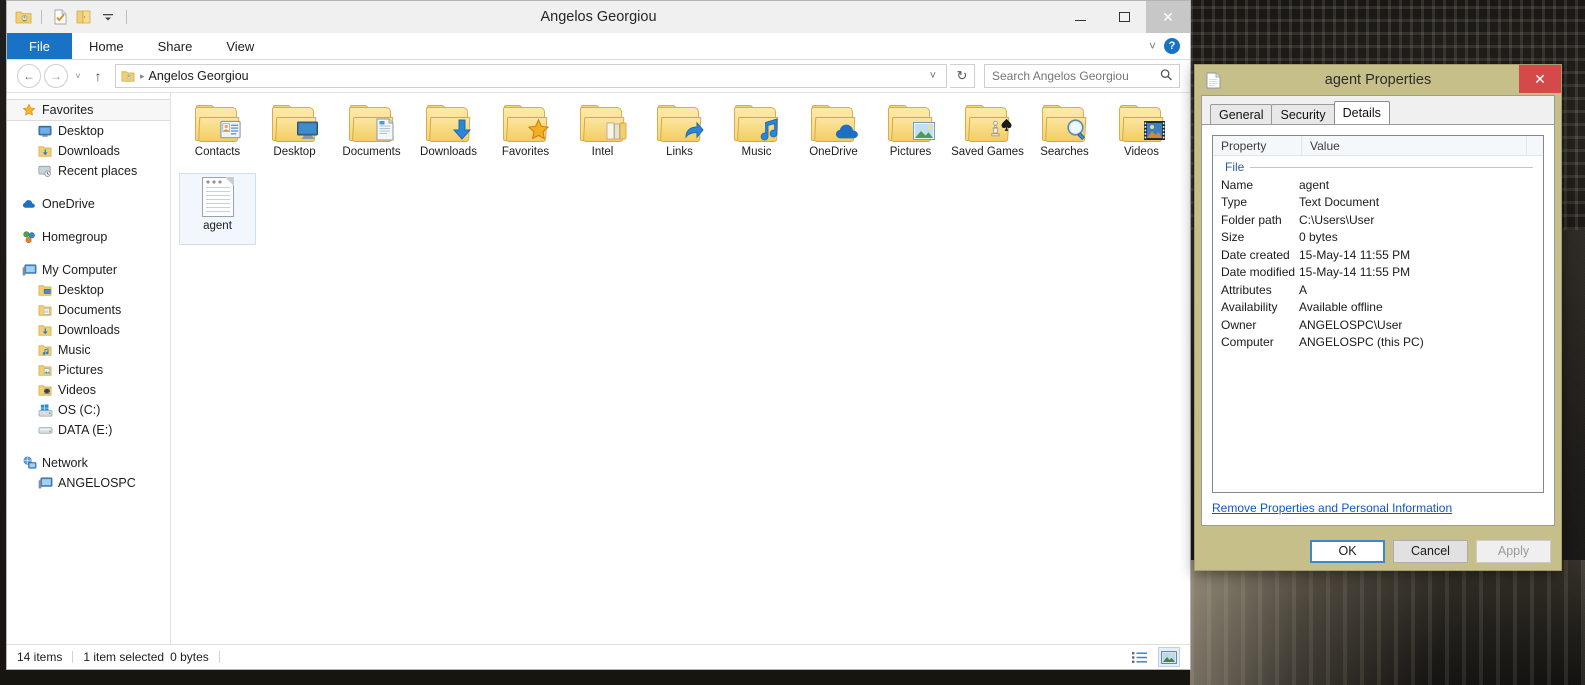 This screenshot has height=685, width=1585. Describe the element at coordinates (23, 17) in the screenshot. I see `folder-user-icon` at that location.